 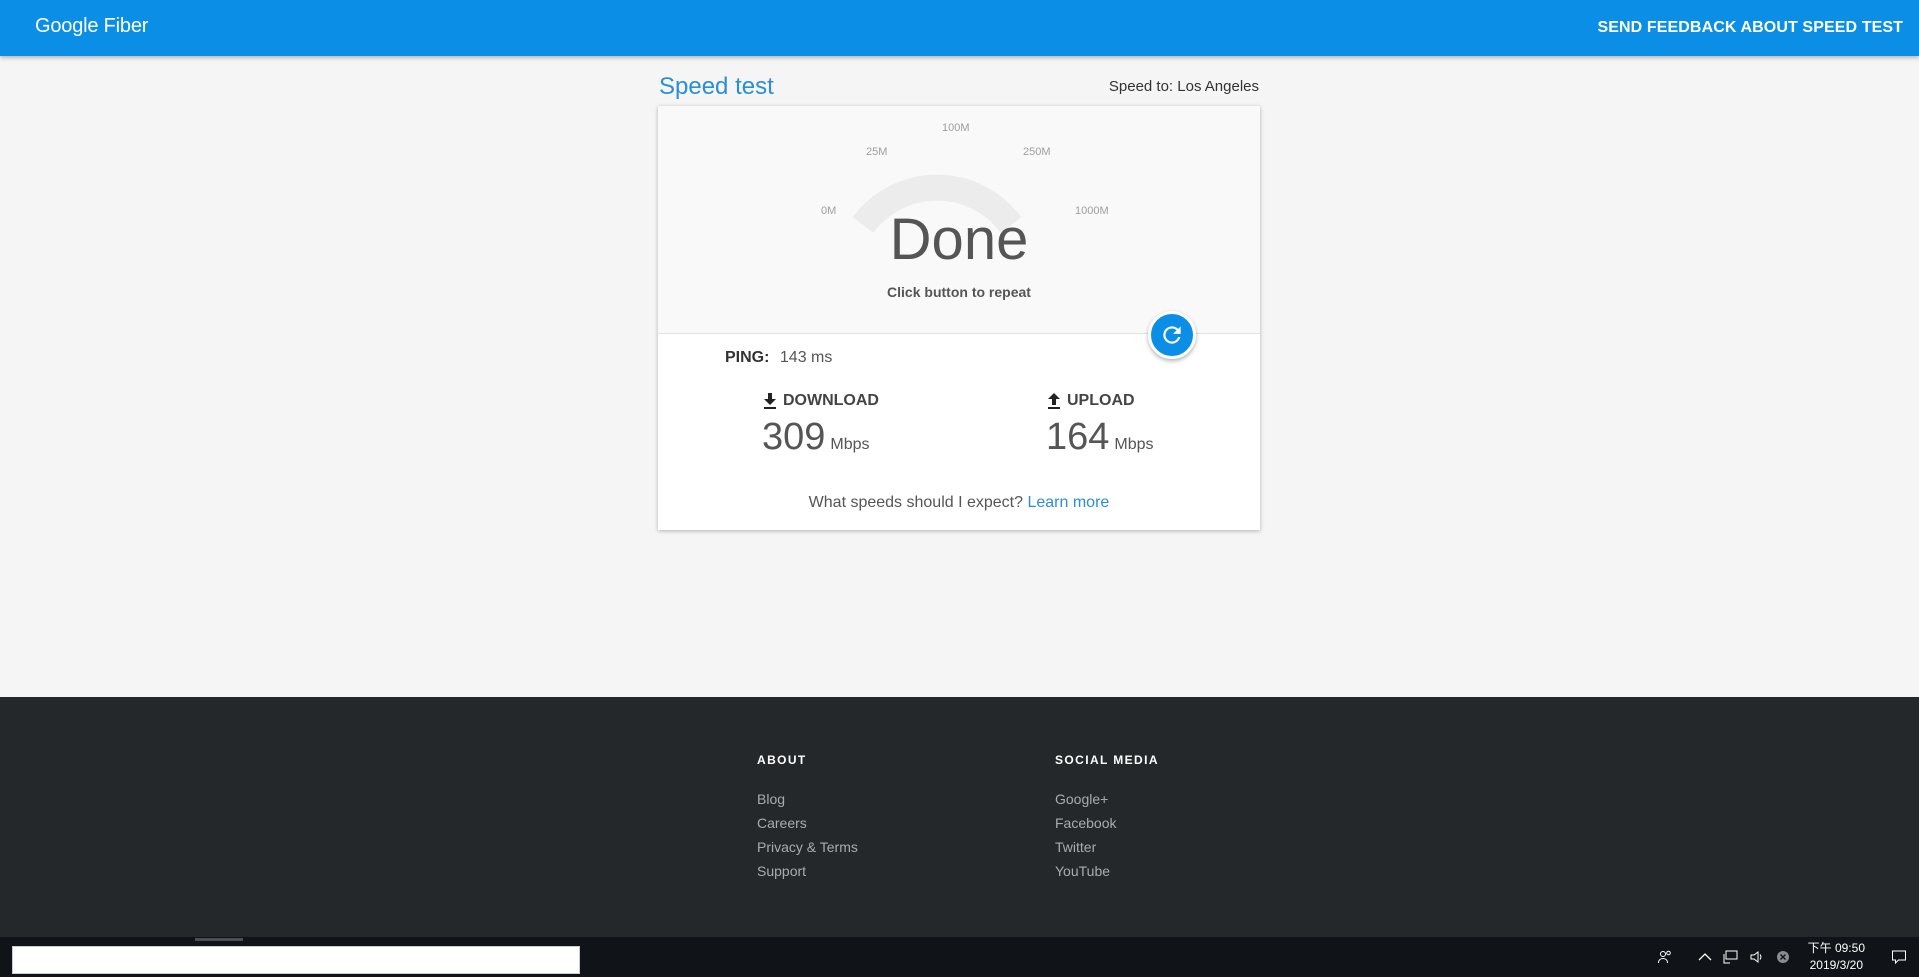 I want to click on send-feedback-link: SEND FEEDBACK ABOUT SPEED TEST, so click(x=1750, y=28).